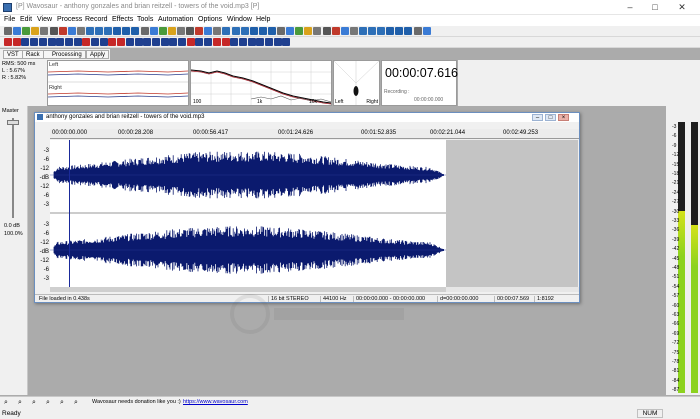 The width and height of the screenshot is (700, 419). Describe the element at coordinates (13, 122) in the screenshot. I see `master-fader-handle` at that location.